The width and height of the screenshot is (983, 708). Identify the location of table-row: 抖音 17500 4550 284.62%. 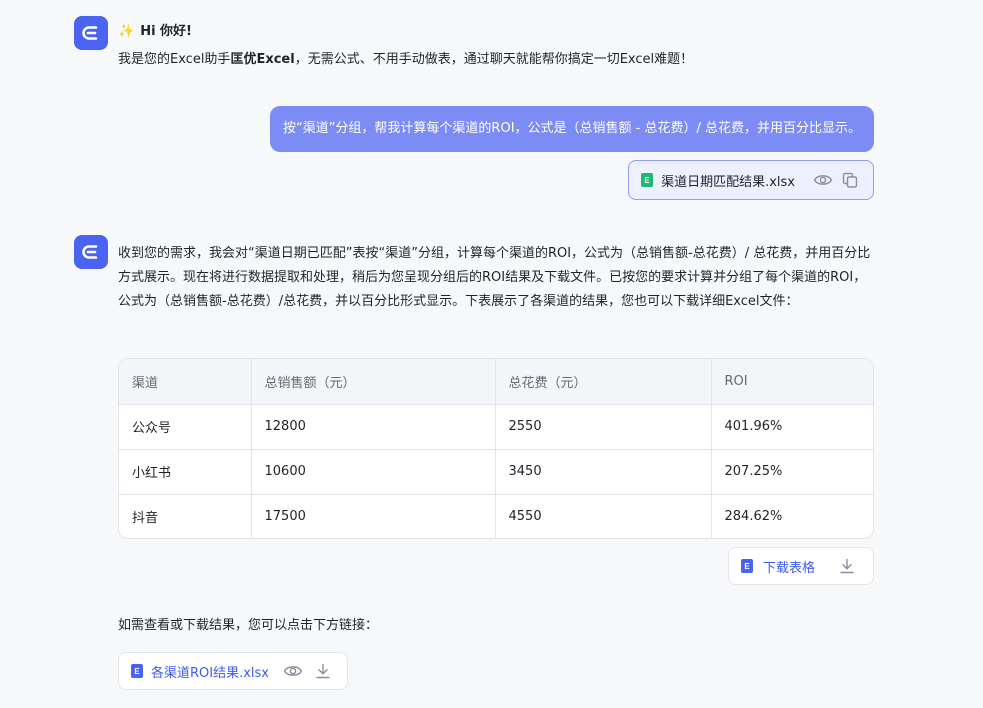
(496, 516).